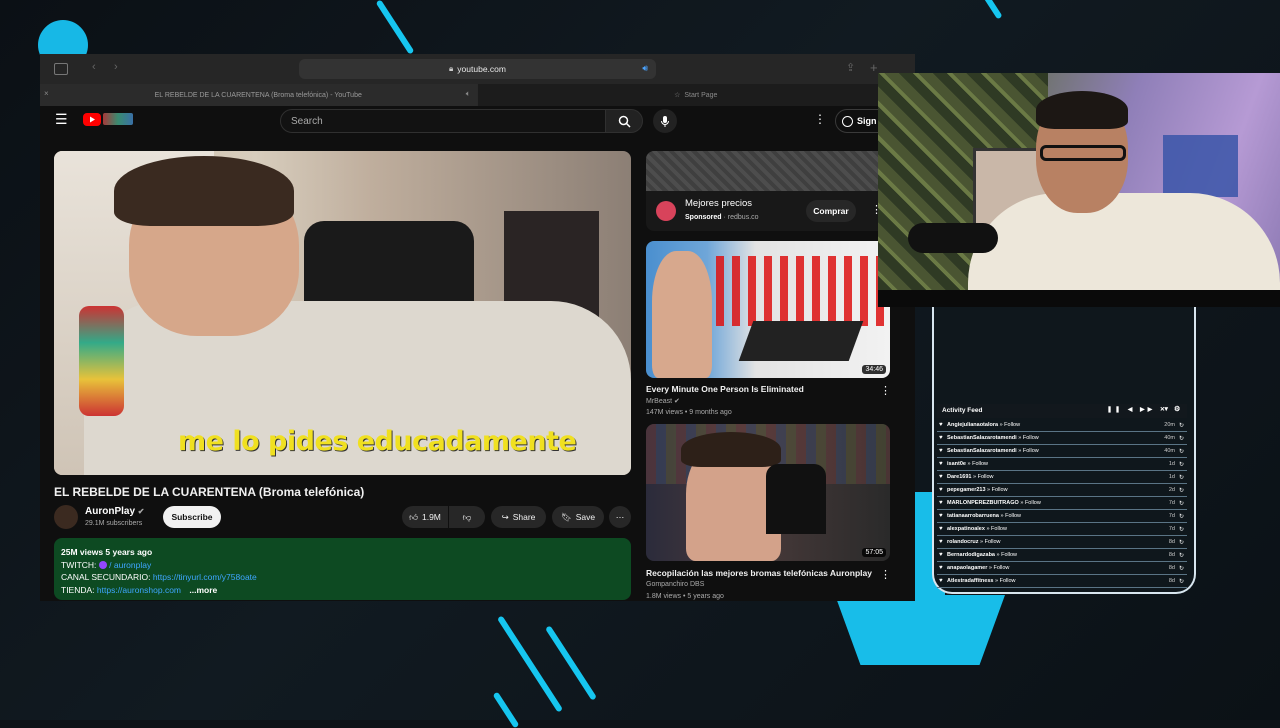 The height and width of the screenshot is (728, 1280). What do you see at coordinates (192, 517) in the screenshot?
I see `subscribe-button: Subscribe` at bounding box center [192, 517].